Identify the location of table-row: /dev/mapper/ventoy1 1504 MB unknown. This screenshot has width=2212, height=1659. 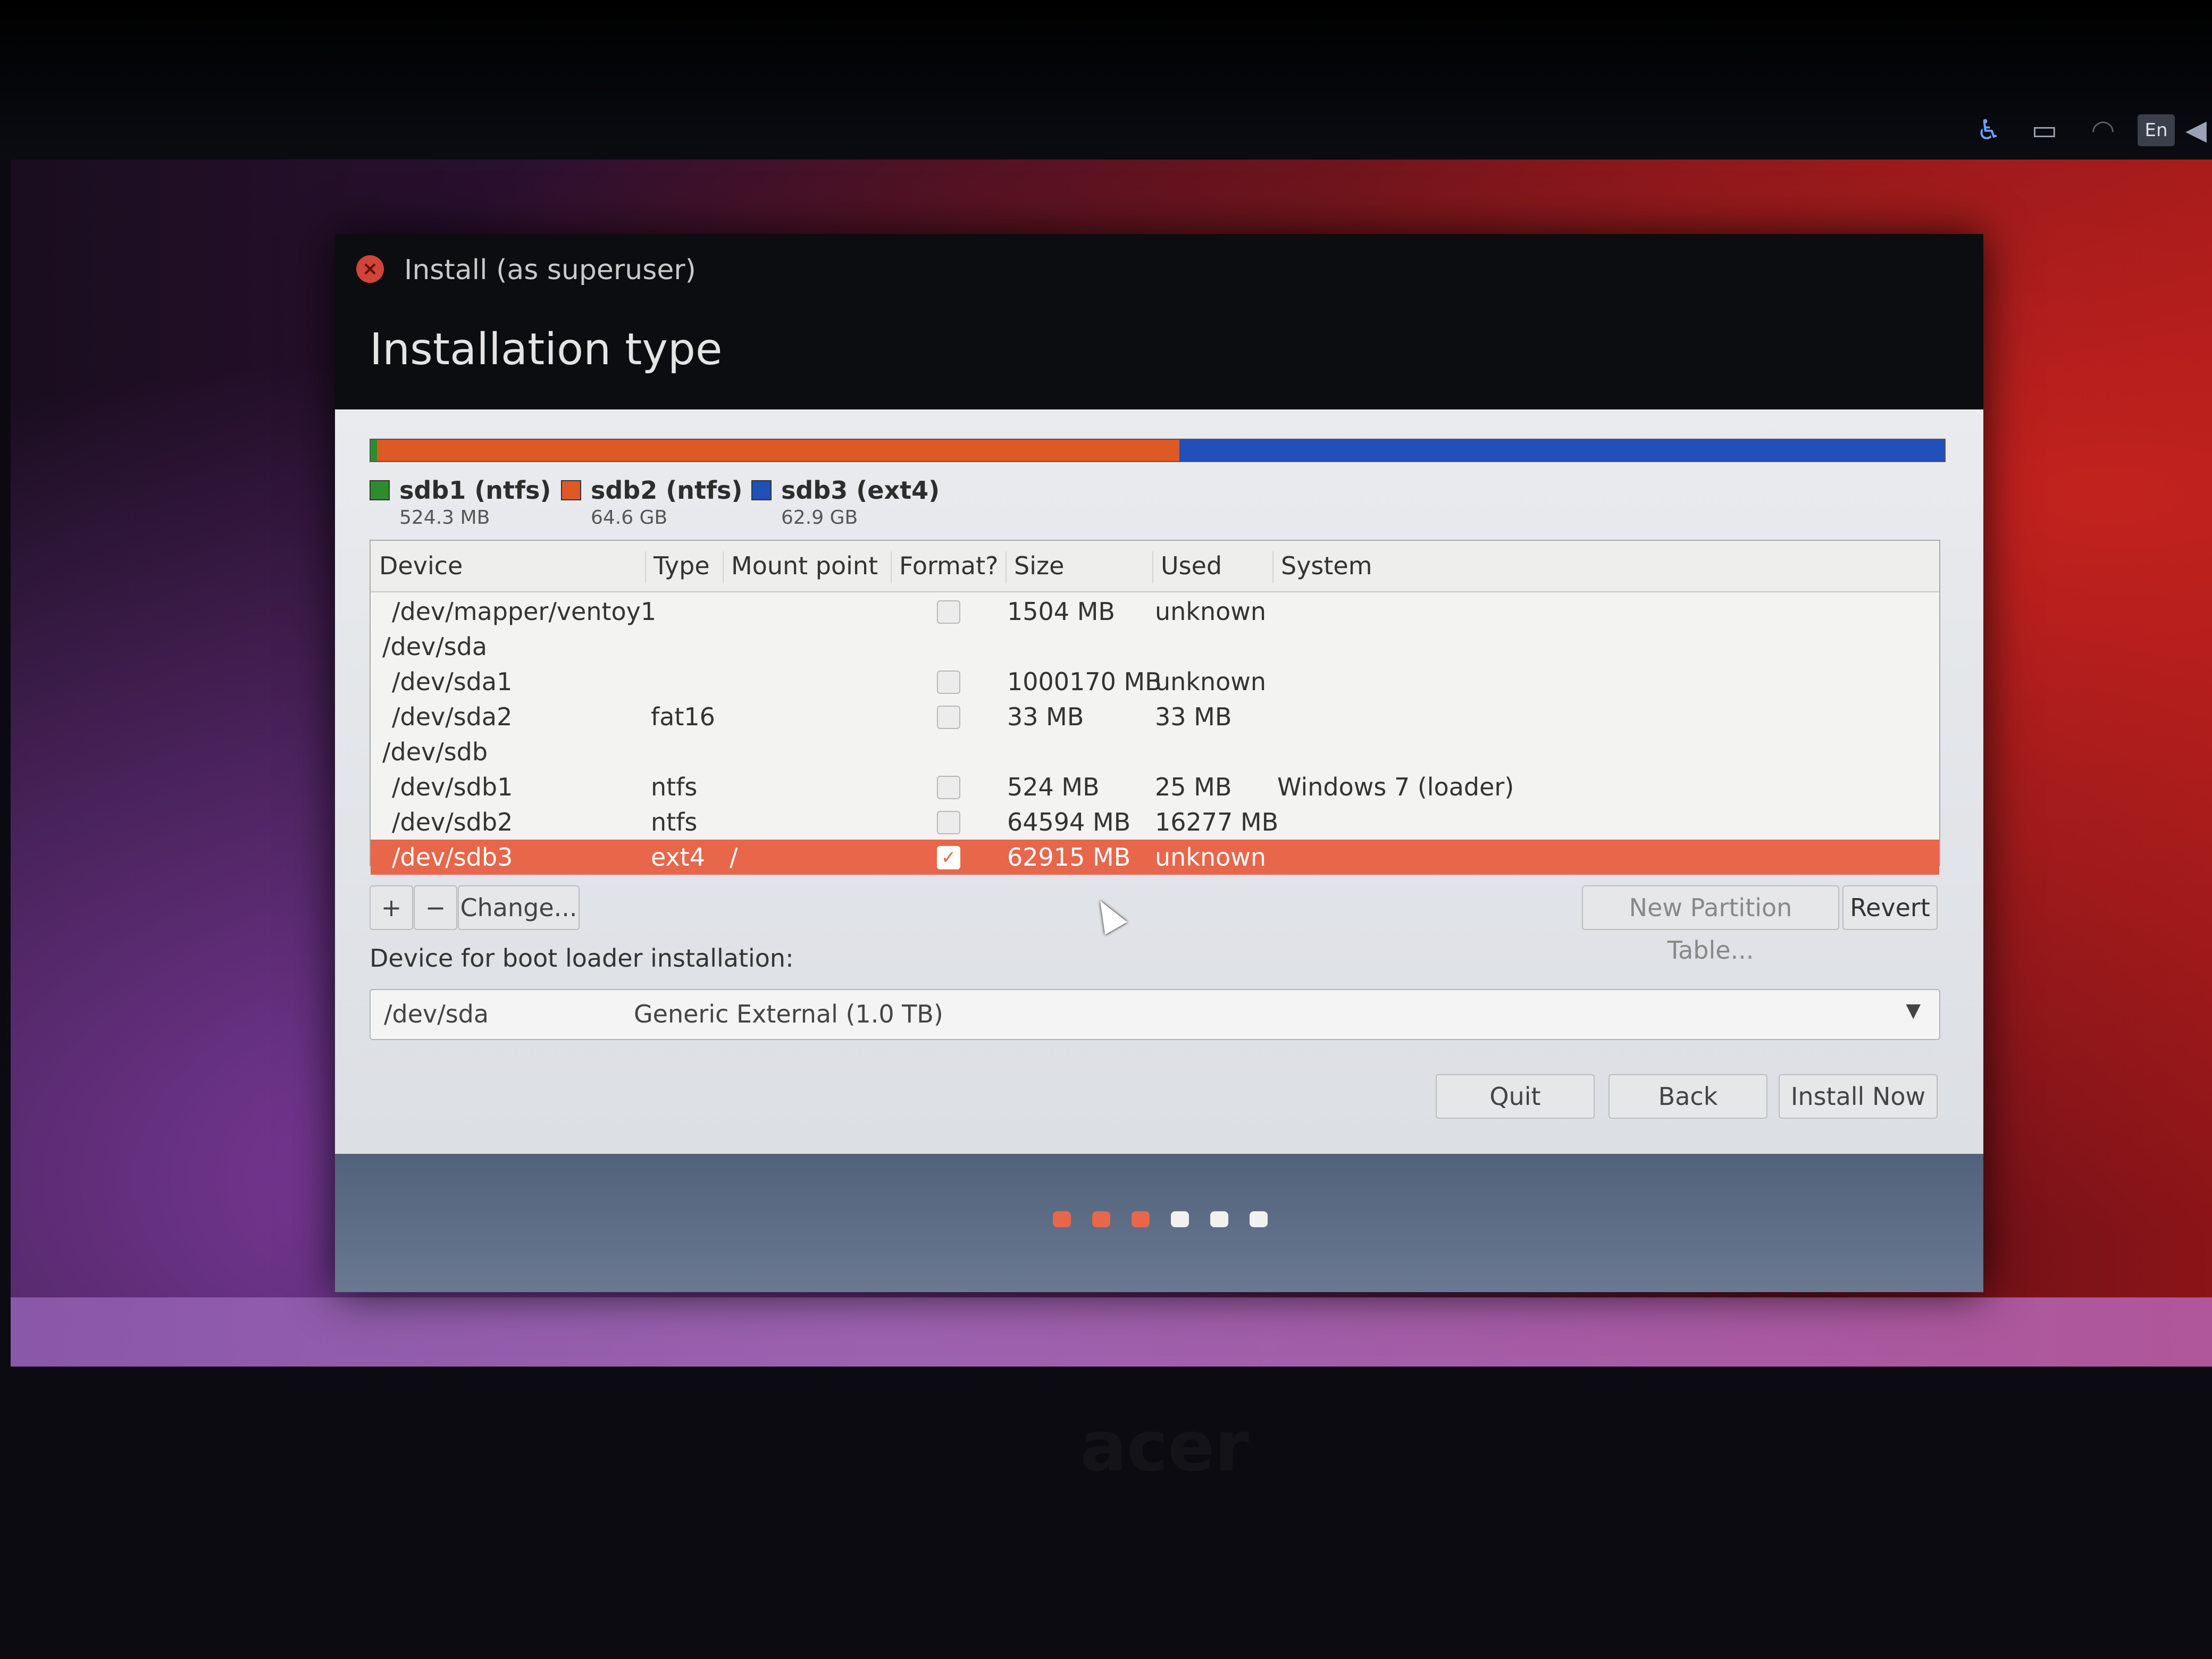
(1155, 611).